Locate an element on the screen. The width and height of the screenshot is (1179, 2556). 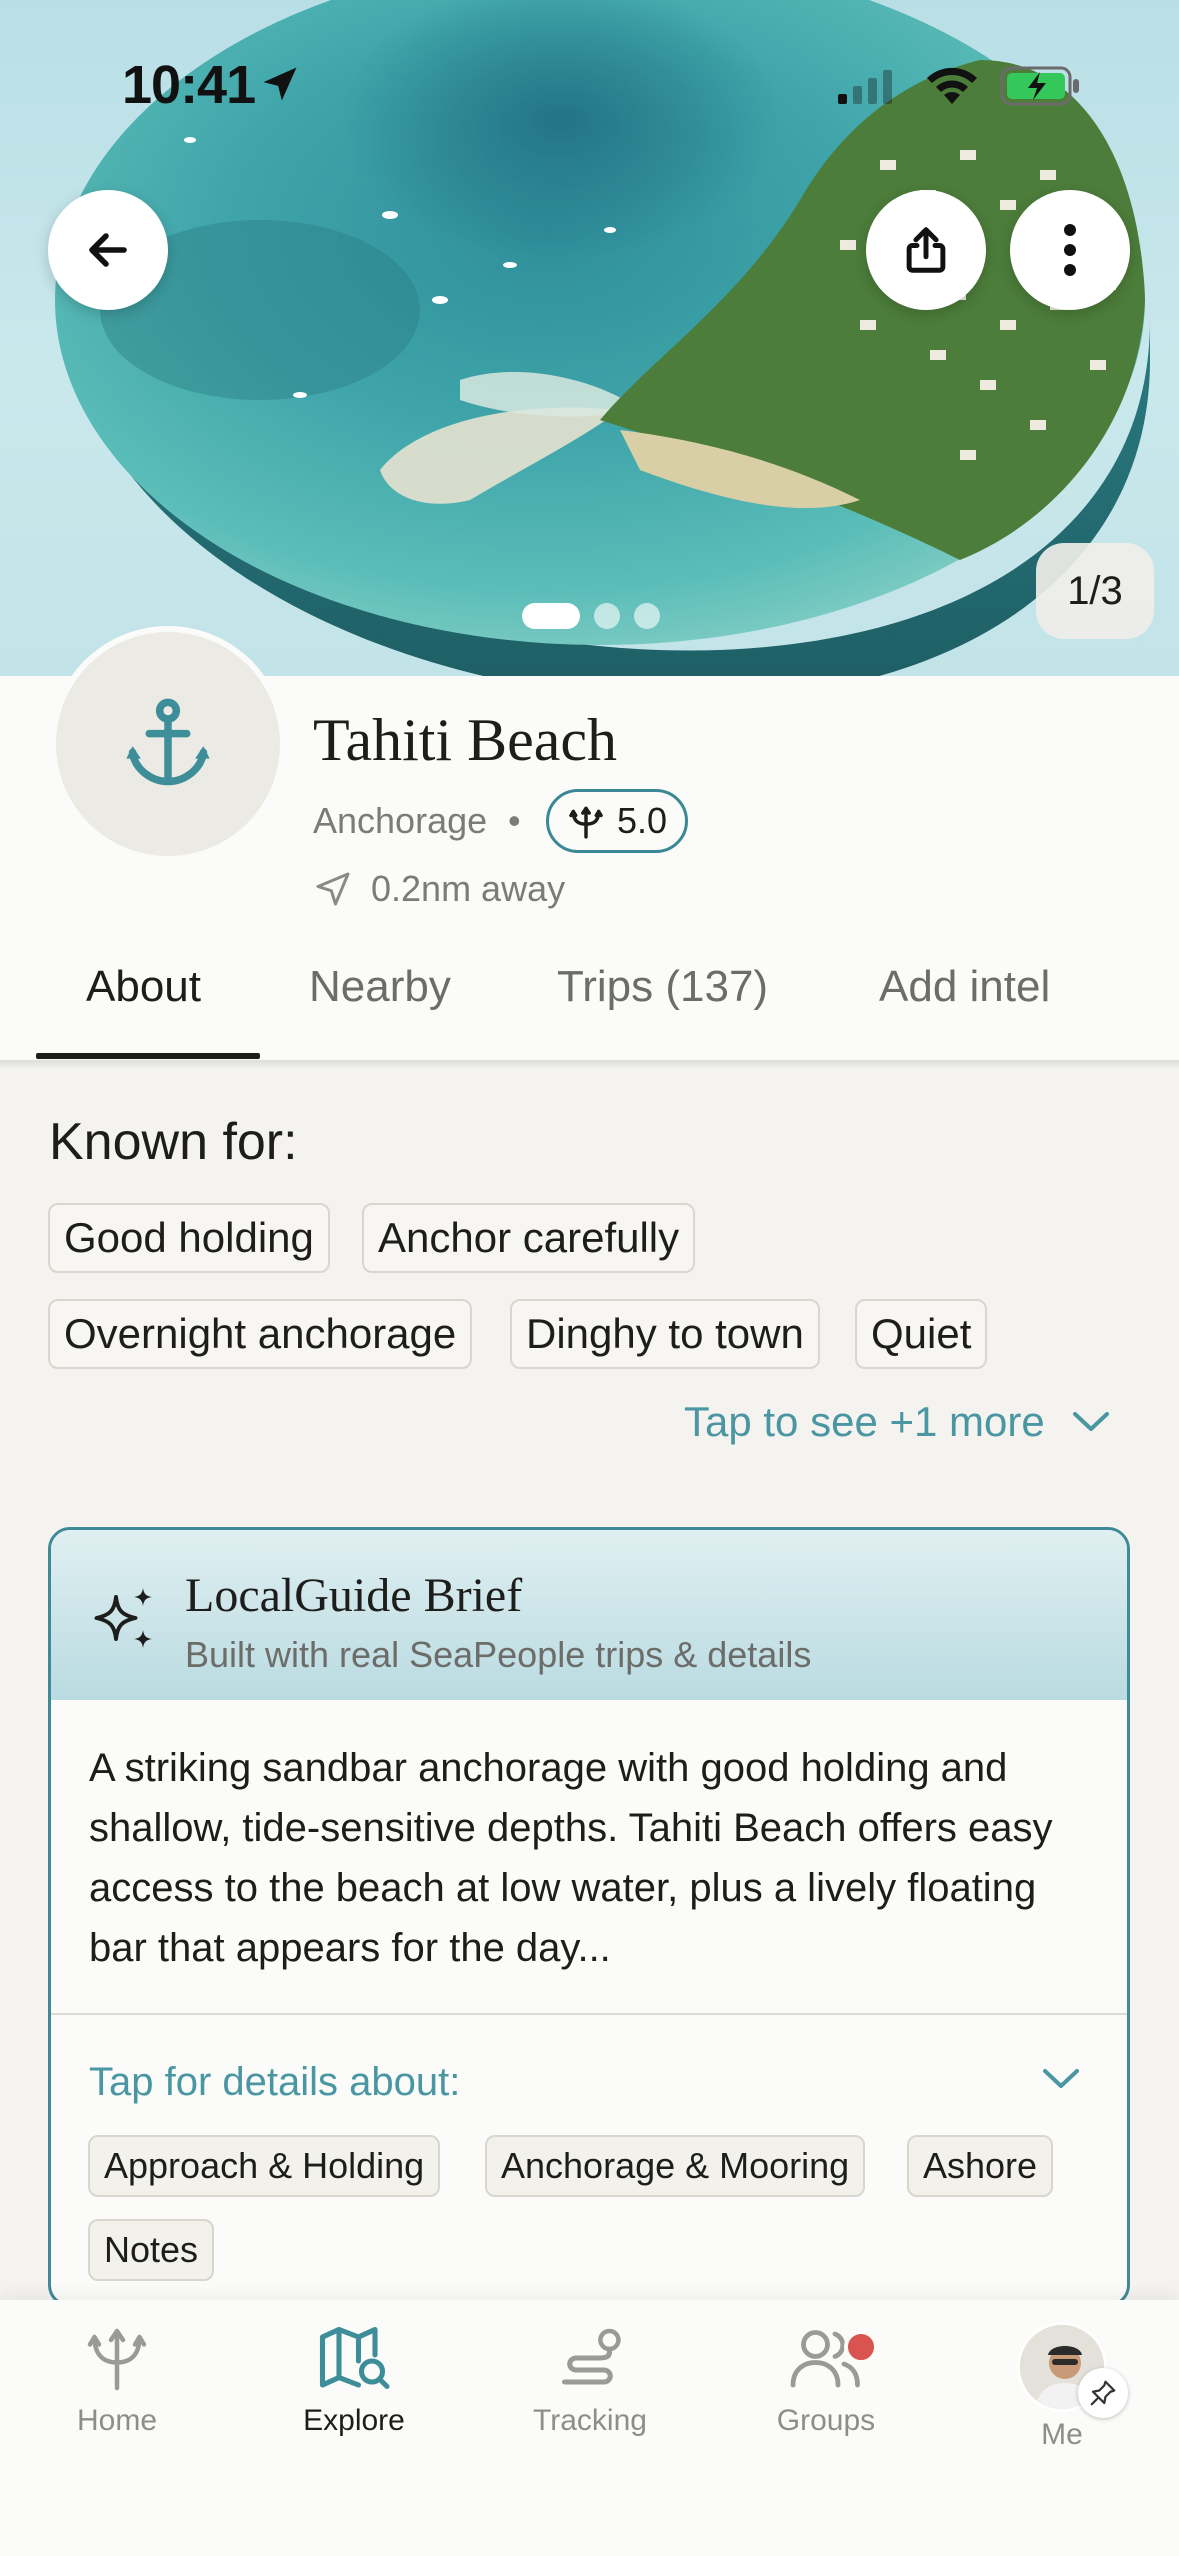
tab-divider is located at coordinates (589, 1065).